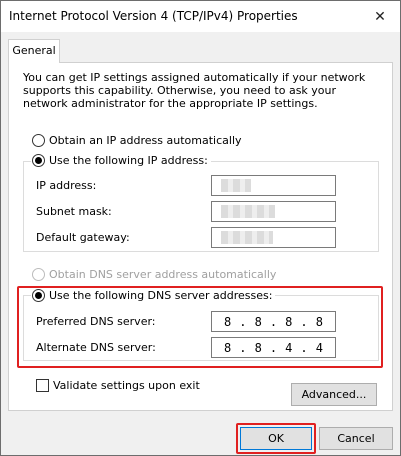 This screenshot has width=401, height=456. Describe the element at coordinates (66, 185) in the screenshot. I see `ip-address-label: IP address:` at that location.